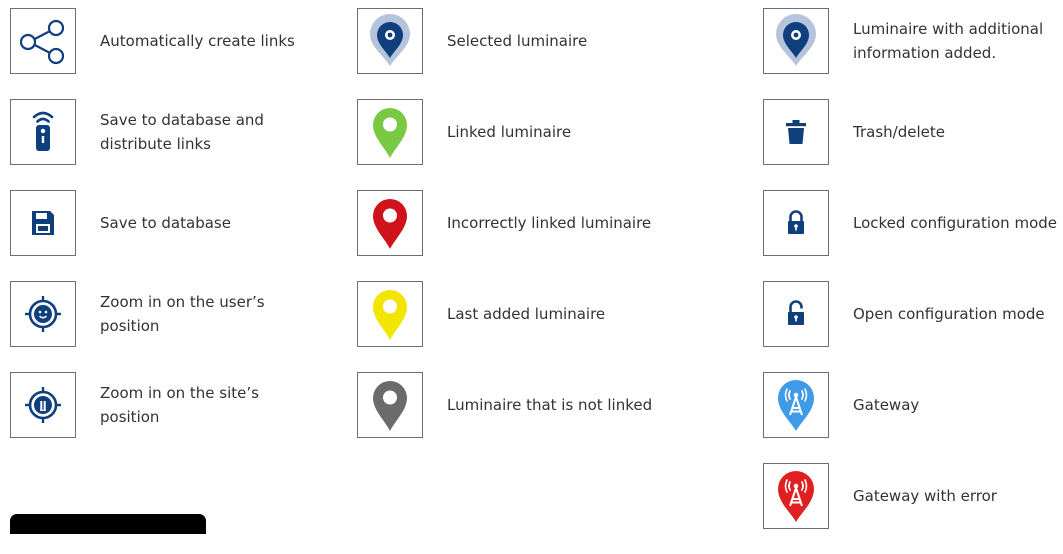 This screenshot has height=554, width=1063. Describe the element at coordinates (509, 132) in the screenshot. I see `legend-label: Linked luminaire` at that location.